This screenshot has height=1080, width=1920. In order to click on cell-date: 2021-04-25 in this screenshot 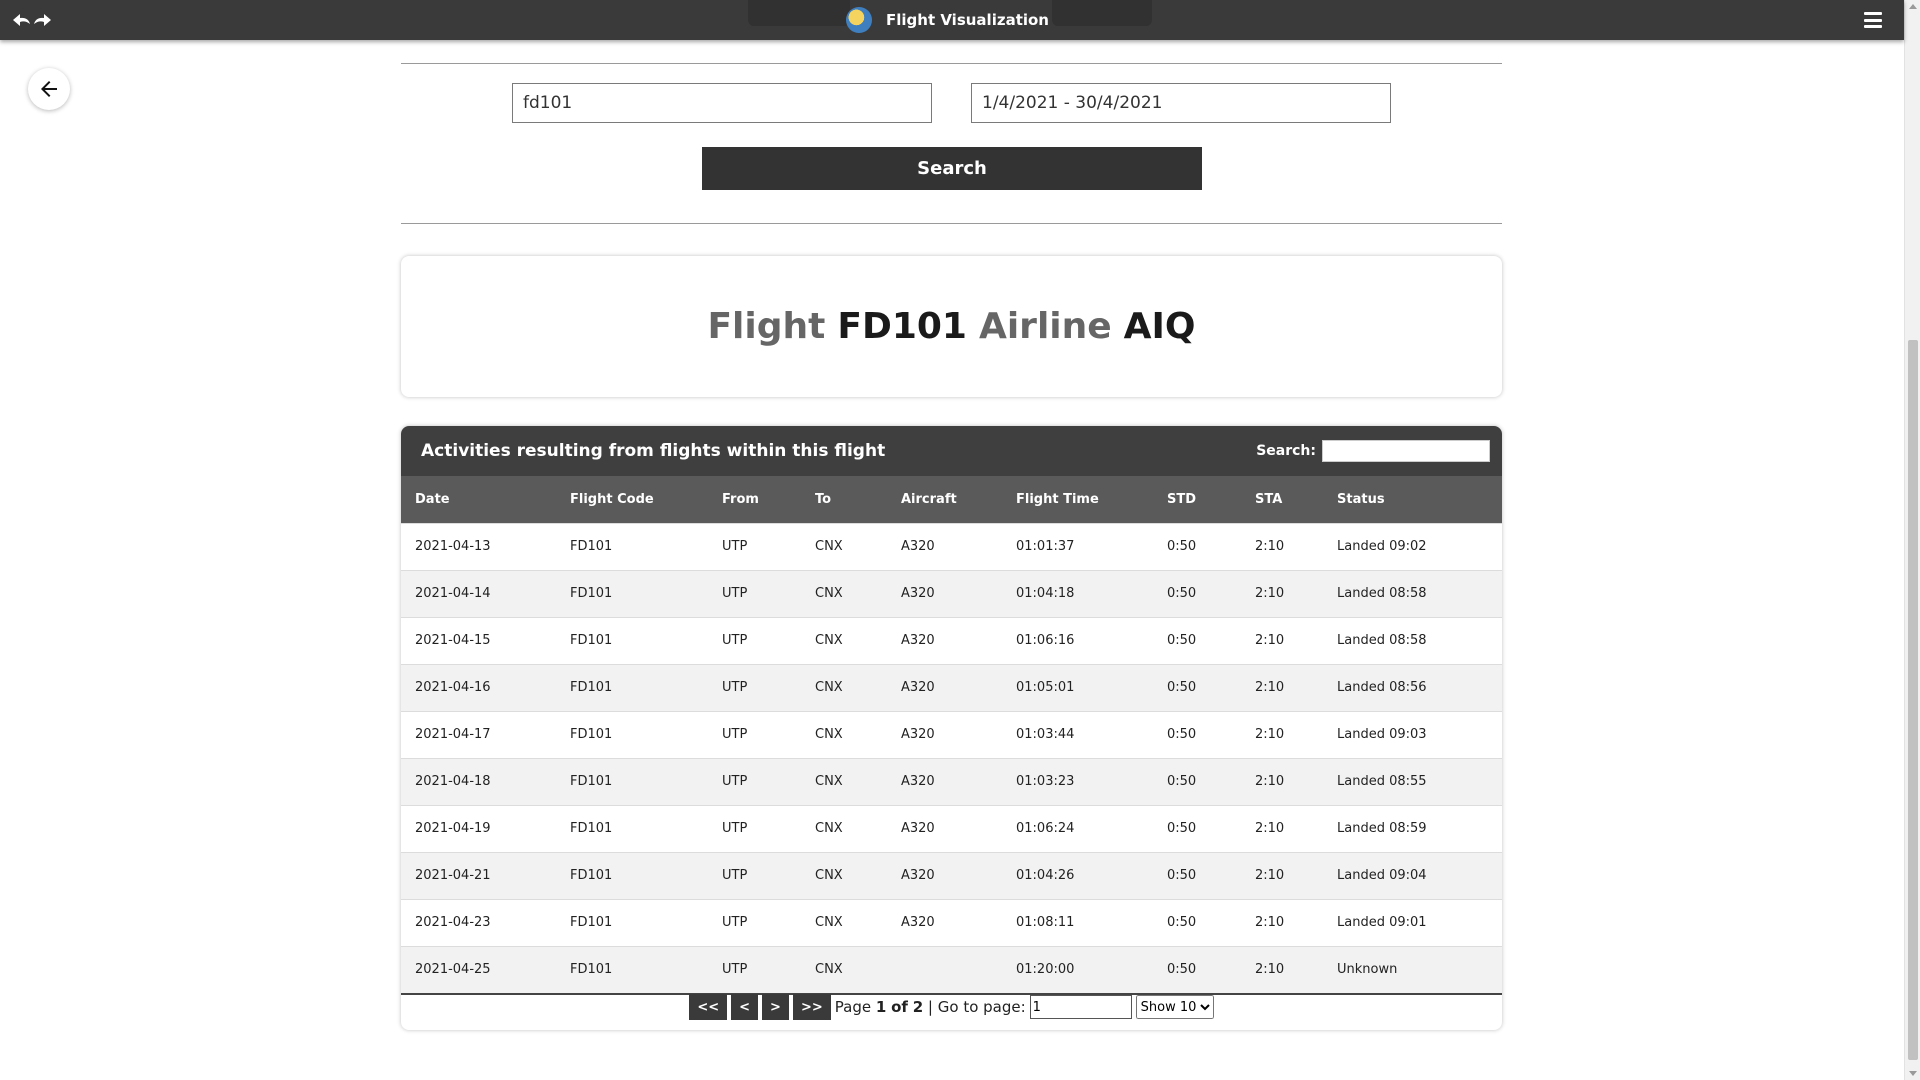, I will do `click(478, 970)`.